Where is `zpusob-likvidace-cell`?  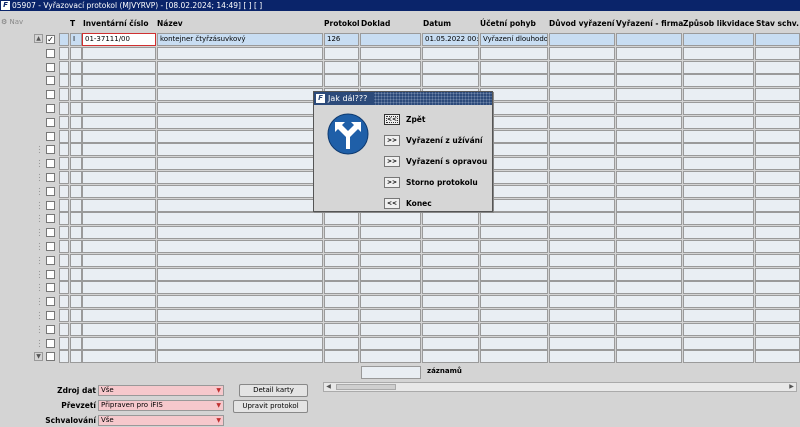 zpusob-likvidace-cell is located at coordinates (718, 39).